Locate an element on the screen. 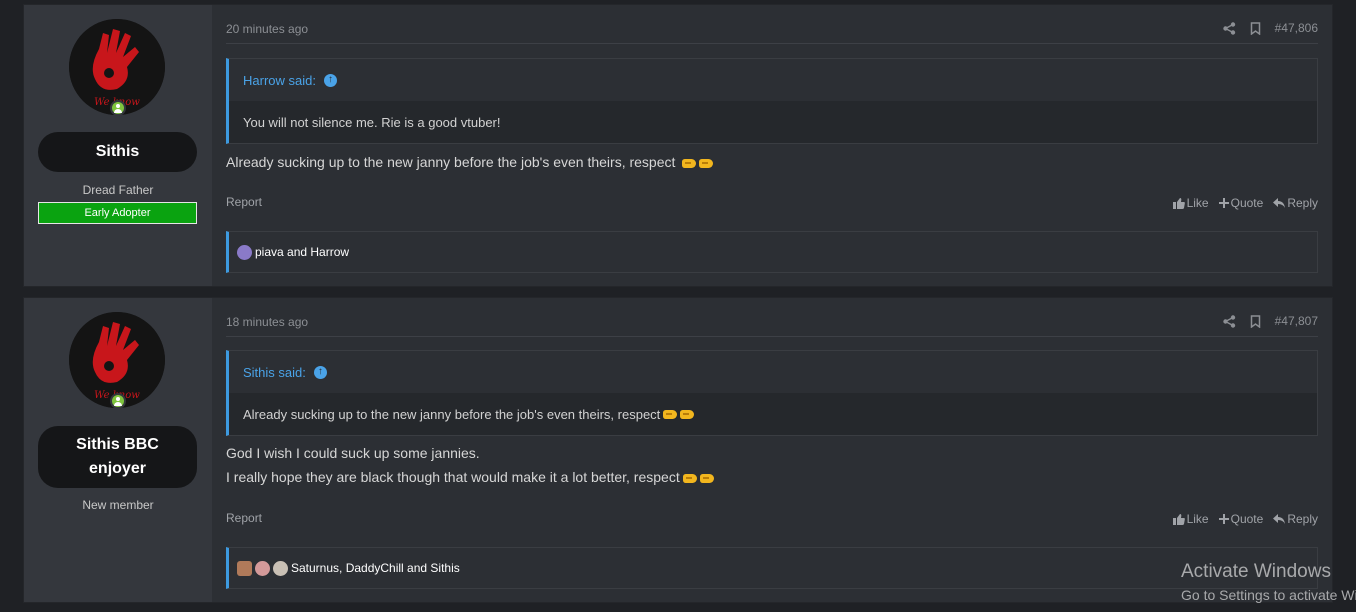  quote-header: Sithis said: ↑ is located at coordinates (773, 372).